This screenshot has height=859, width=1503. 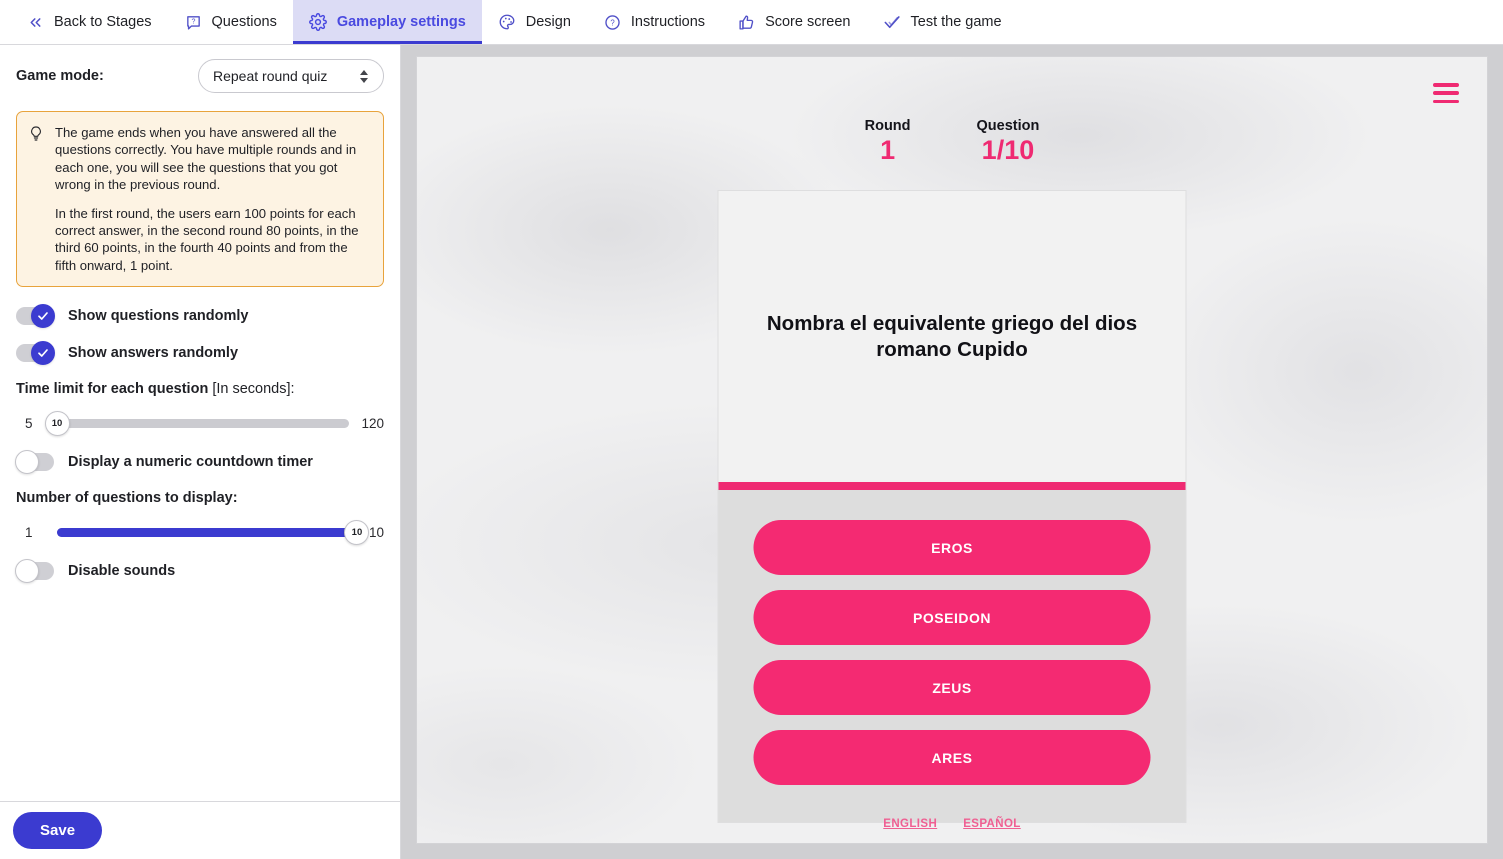 I want to click on tab-back-to-stages: Back to Stages, so click(x=89, y=22).